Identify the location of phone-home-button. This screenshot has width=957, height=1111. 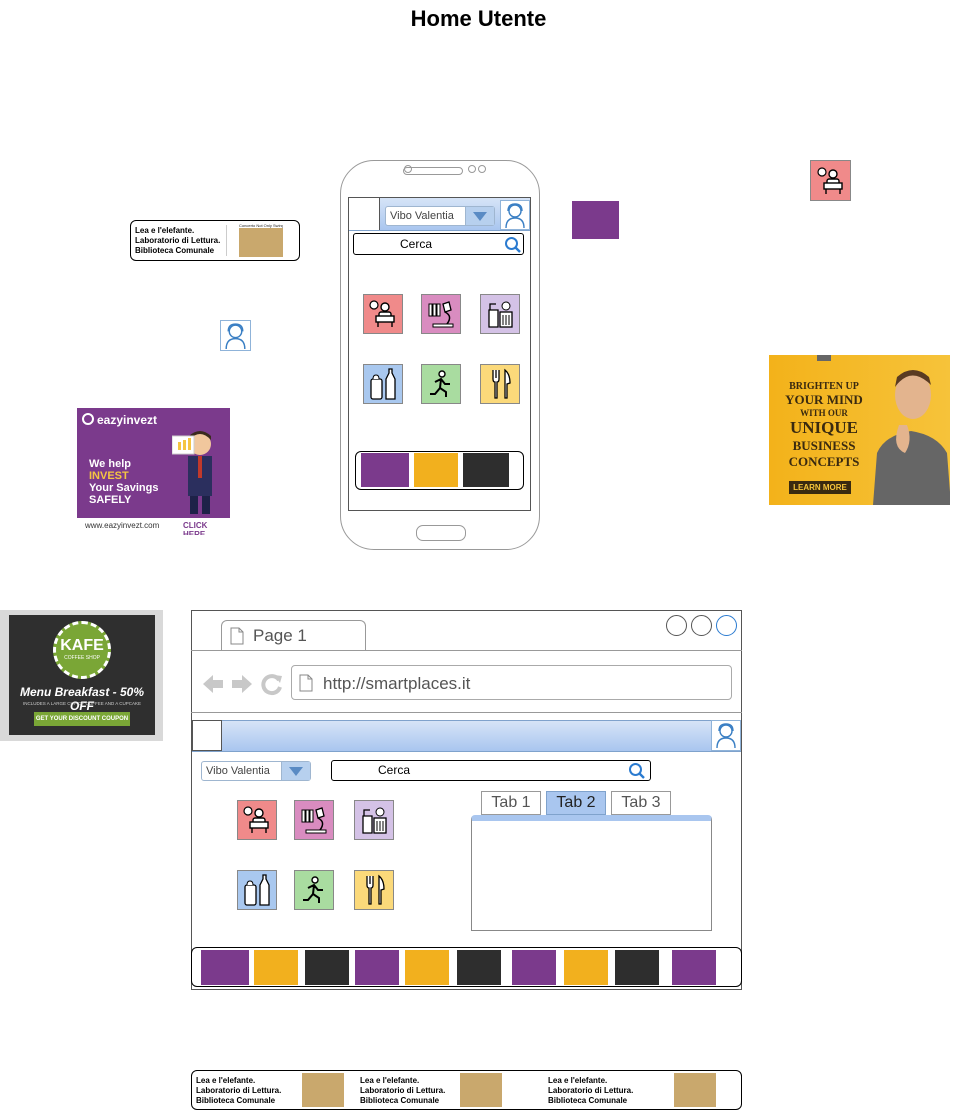
(441, 533).